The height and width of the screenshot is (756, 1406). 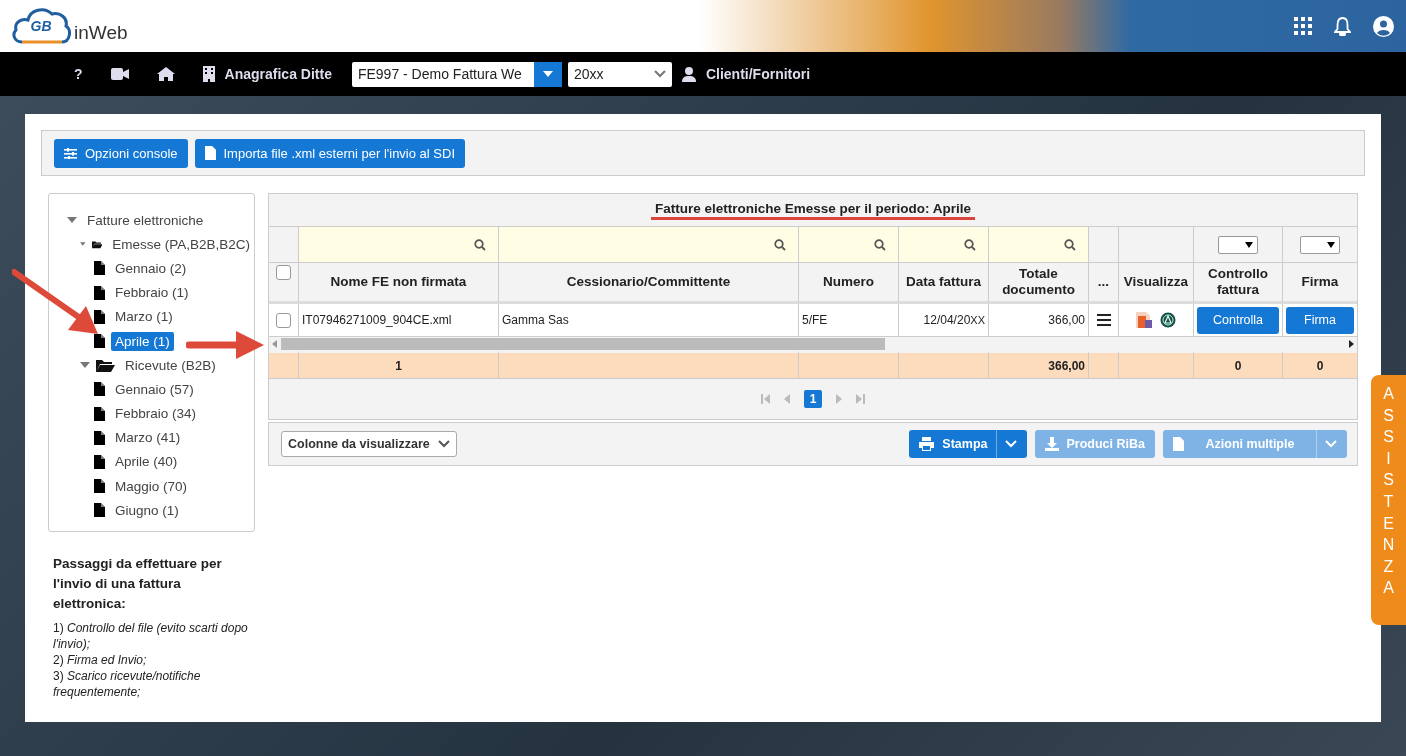 I want to click on instruction-step: 3) Scarico ricevute/notifiche frequentemente;, so click(x=151, y=684).